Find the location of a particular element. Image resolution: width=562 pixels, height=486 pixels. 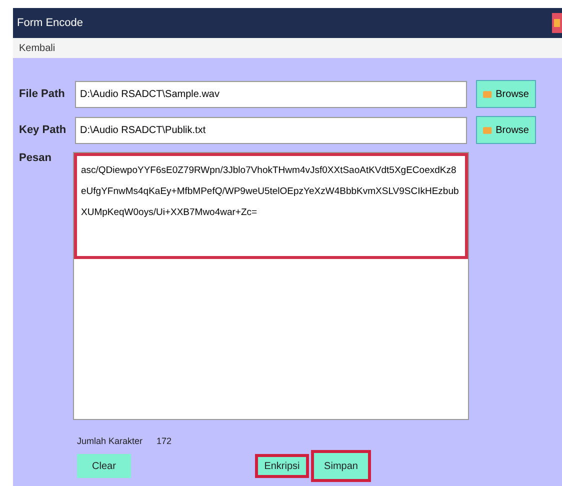

path-field: D:\Audio RSADCT\Publik.txt is located at coordinates (271, 130).